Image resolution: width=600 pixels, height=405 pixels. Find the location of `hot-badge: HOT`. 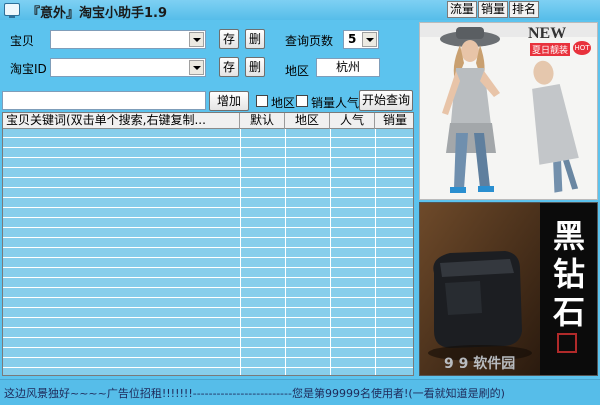

hot-badge: HOT is located at coordinates (582, 48).